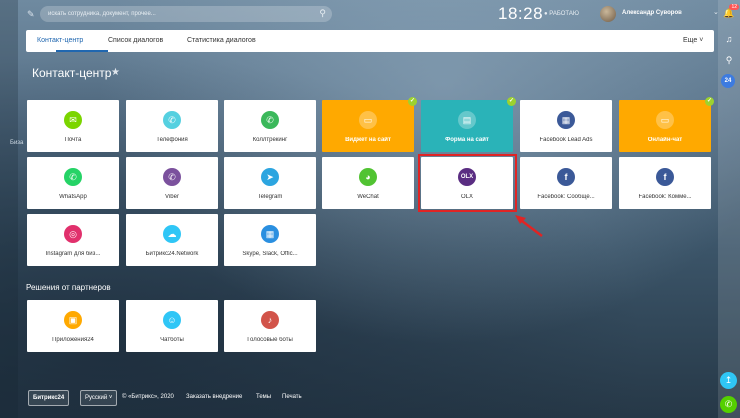 The image size is (740, 418). What do you see at coordinates (73, 177) in the screenshot?
I see `whatsapp-icon: ✆` at bounding box center [73, 177].